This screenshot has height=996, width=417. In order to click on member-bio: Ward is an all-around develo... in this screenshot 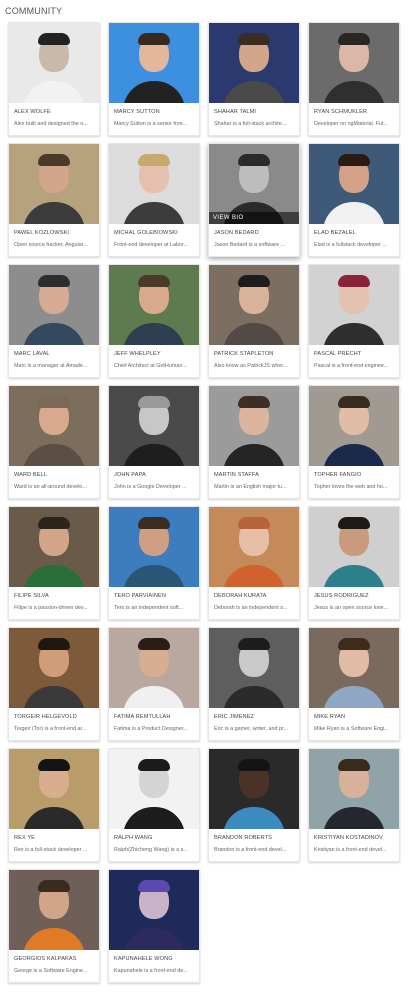, I will do `click(50, 487)`.